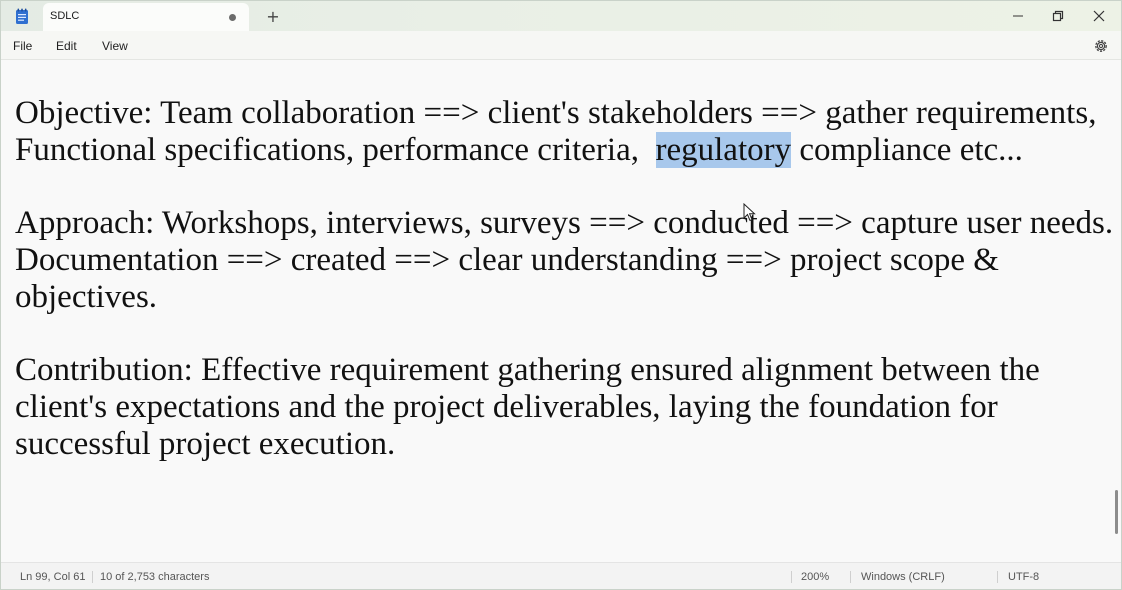 The image size is (1122, 590). I want to click on restore-button, so click(1058, 16).